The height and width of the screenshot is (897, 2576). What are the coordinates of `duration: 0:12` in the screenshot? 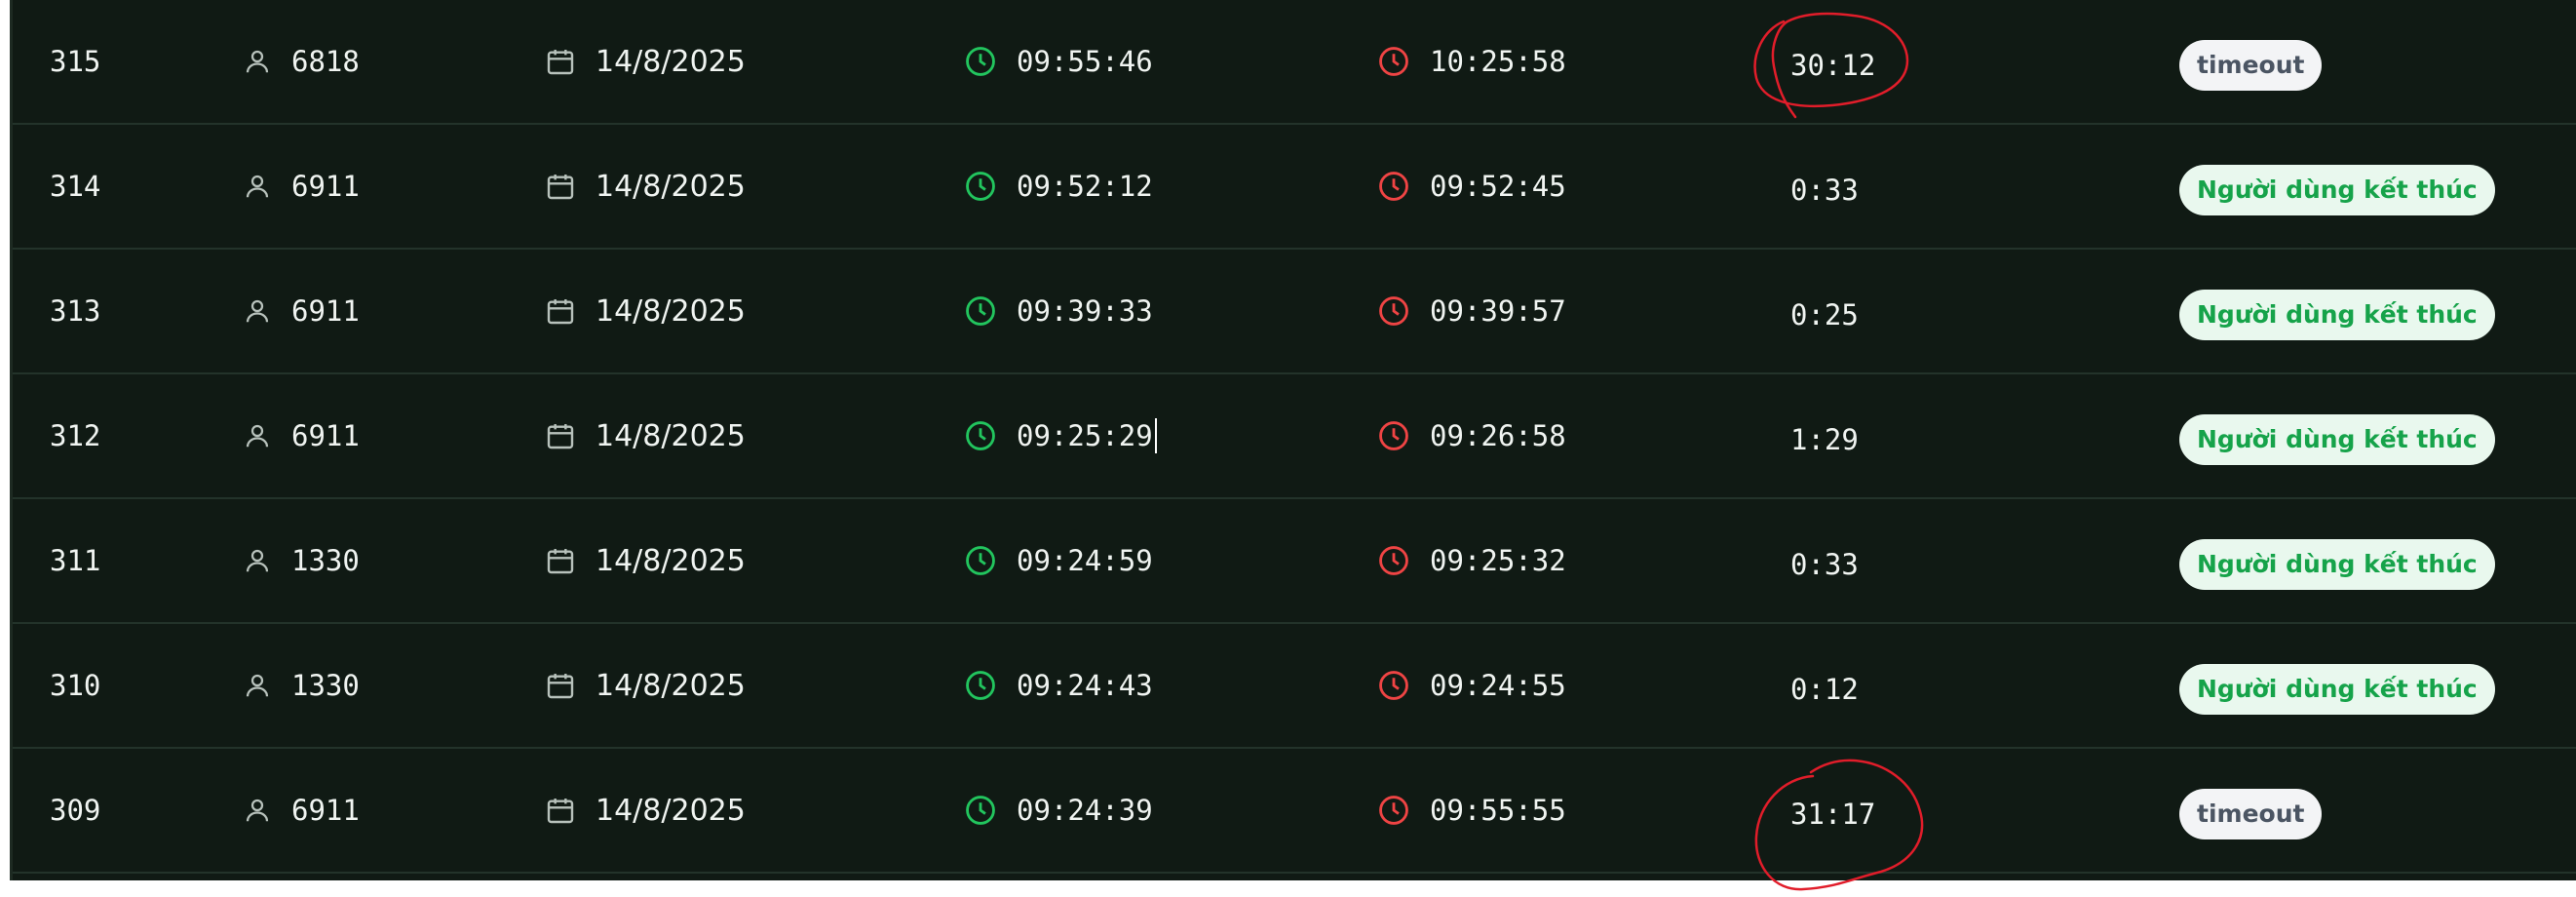 It's located at (1824, 689).